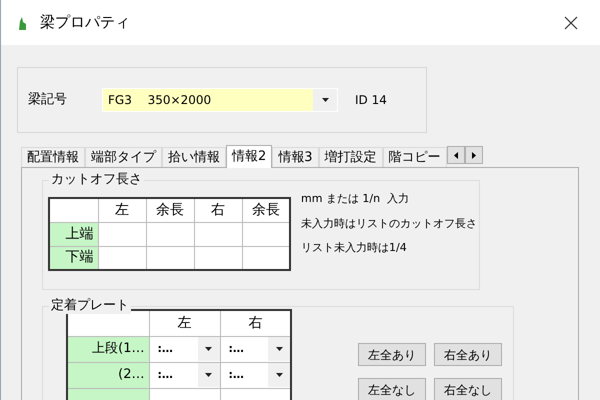  I want to click on tab: 端部タイプ, so click(123, 157).